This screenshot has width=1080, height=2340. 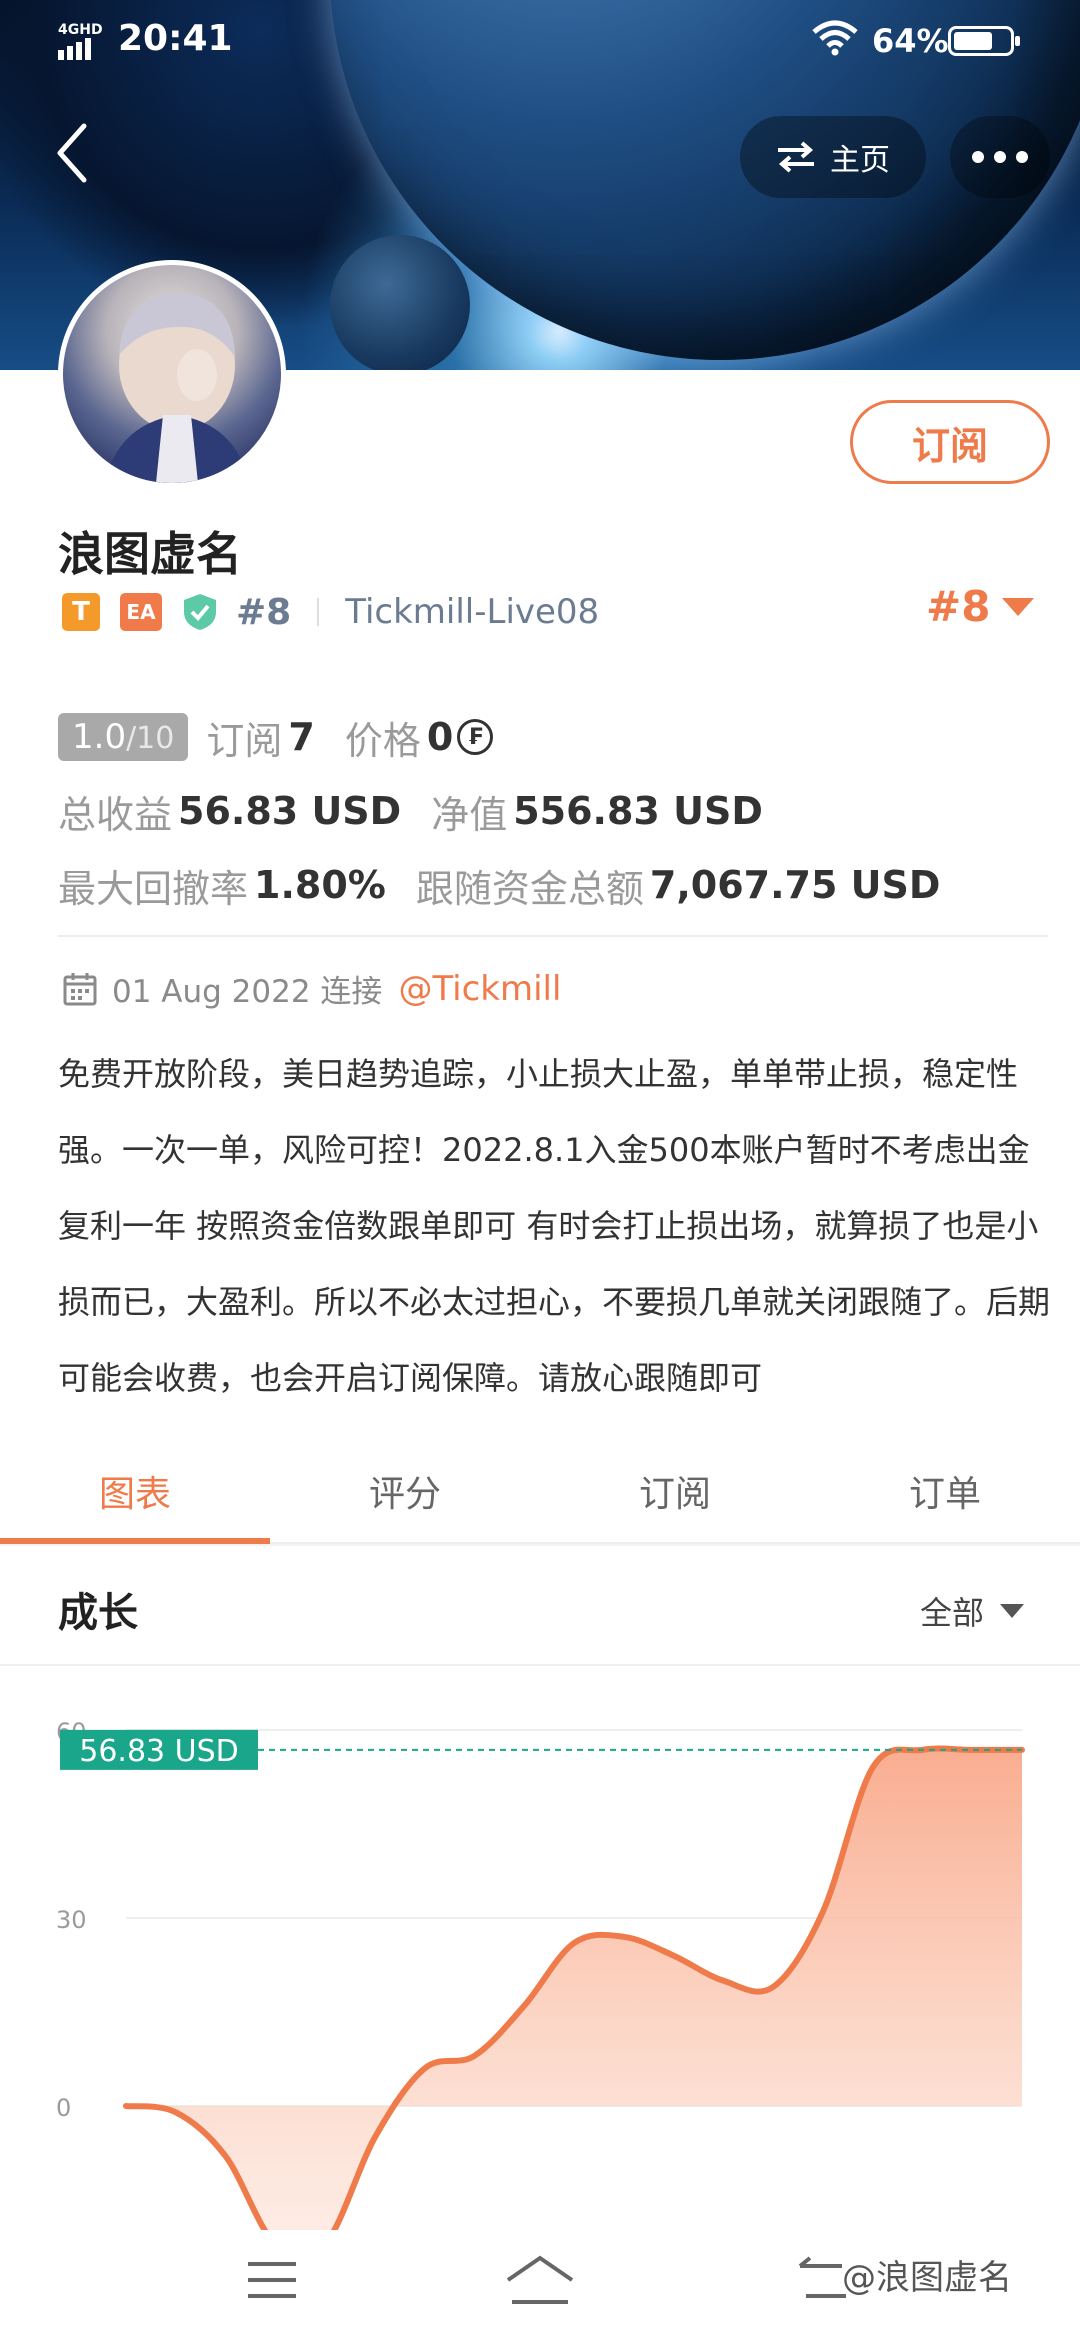 I want to click on home-label: 主页, so click(x=860, y=160).